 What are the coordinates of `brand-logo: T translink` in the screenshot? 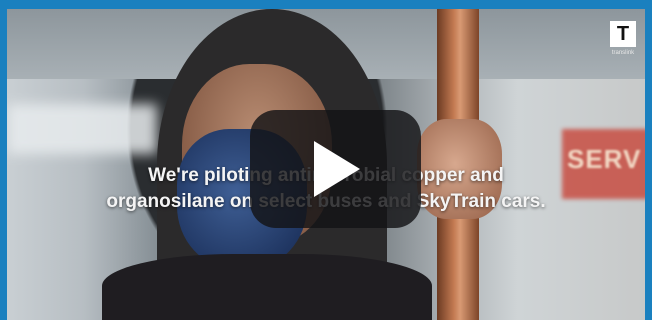 It's located at (623, 41).